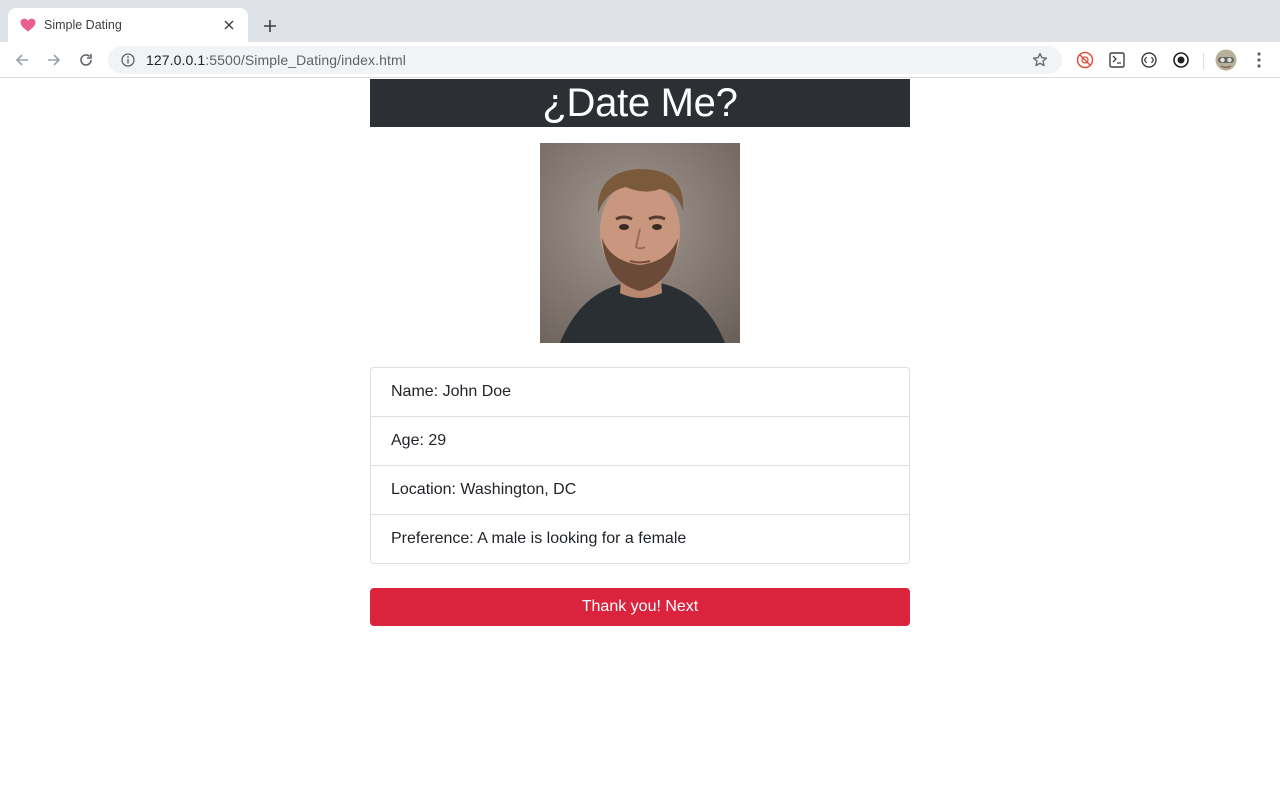 The height and width of the screenshot is (800, 1280). I want to click on back-arrow-icon, so click(22, 60).